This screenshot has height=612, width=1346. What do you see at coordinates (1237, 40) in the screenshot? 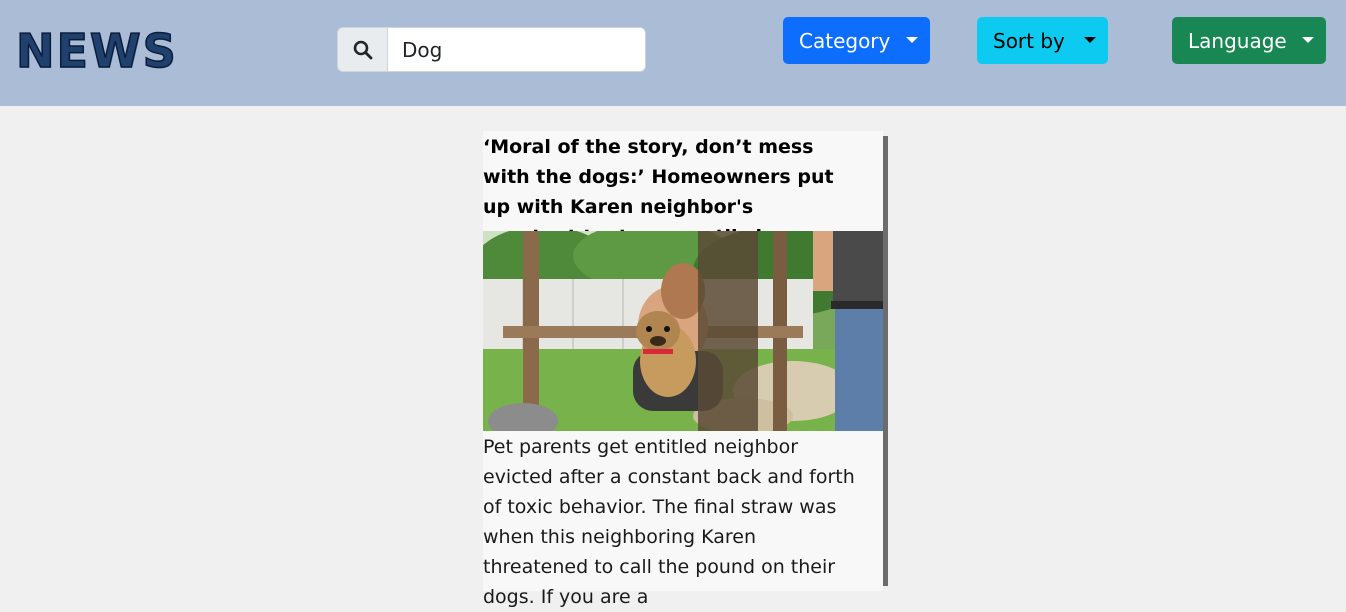
I see `language-button-label: Language` at bounding box center [1237, 40].